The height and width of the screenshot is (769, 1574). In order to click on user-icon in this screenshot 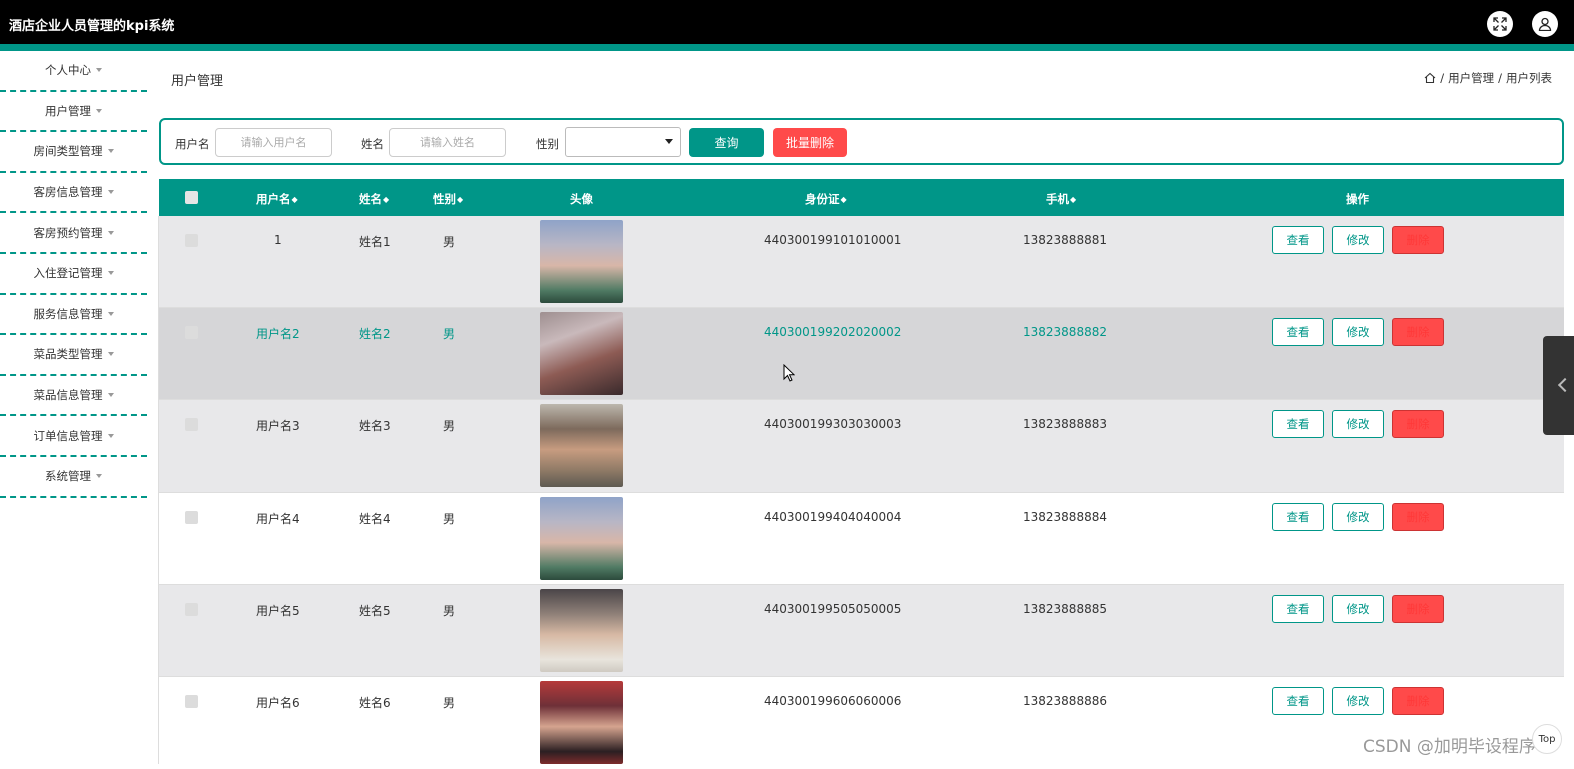, I will do `click(1545, 24)`.